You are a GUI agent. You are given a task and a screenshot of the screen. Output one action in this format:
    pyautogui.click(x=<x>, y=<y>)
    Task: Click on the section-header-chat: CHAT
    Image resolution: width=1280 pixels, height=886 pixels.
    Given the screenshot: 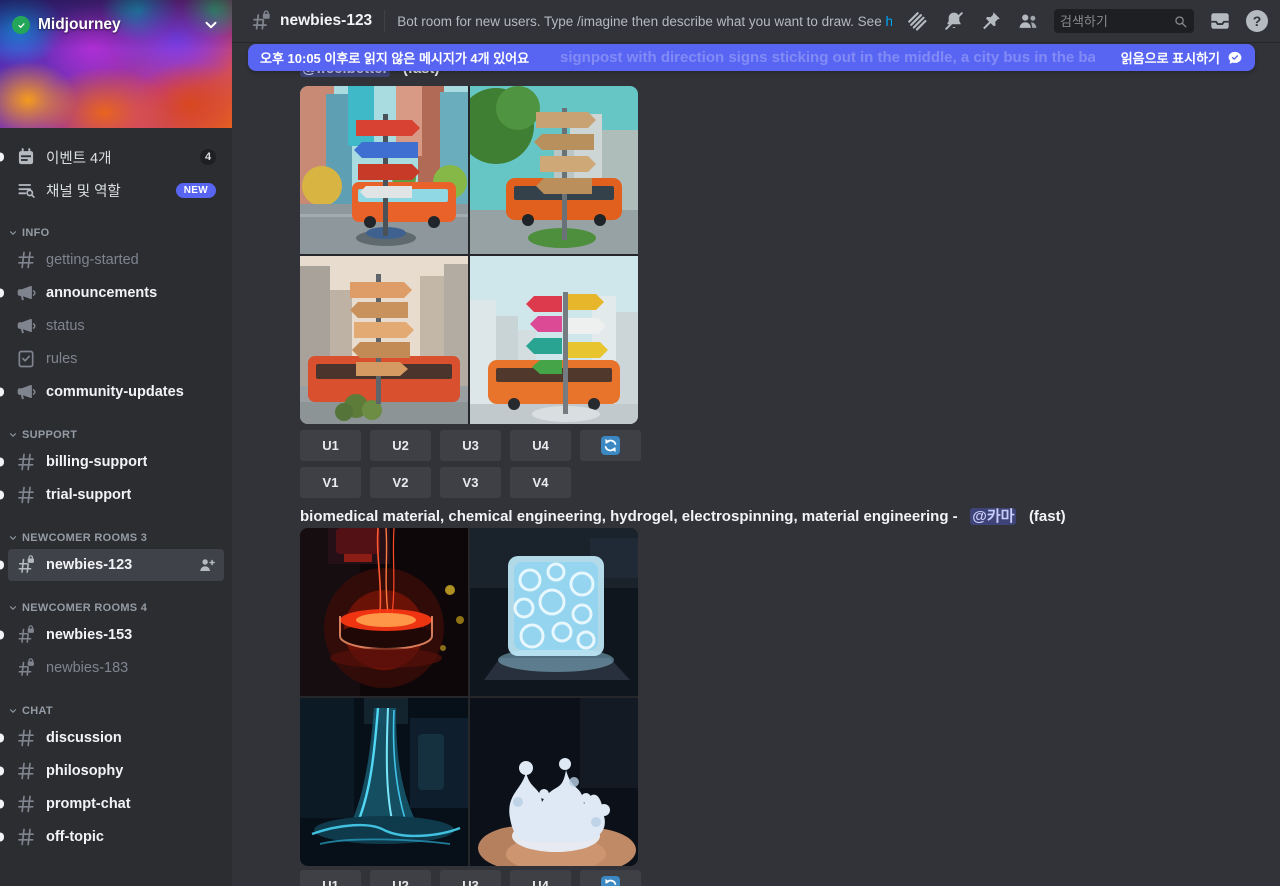 What is the action you would take?
    pyautogui.click(x=116, y=711)
    